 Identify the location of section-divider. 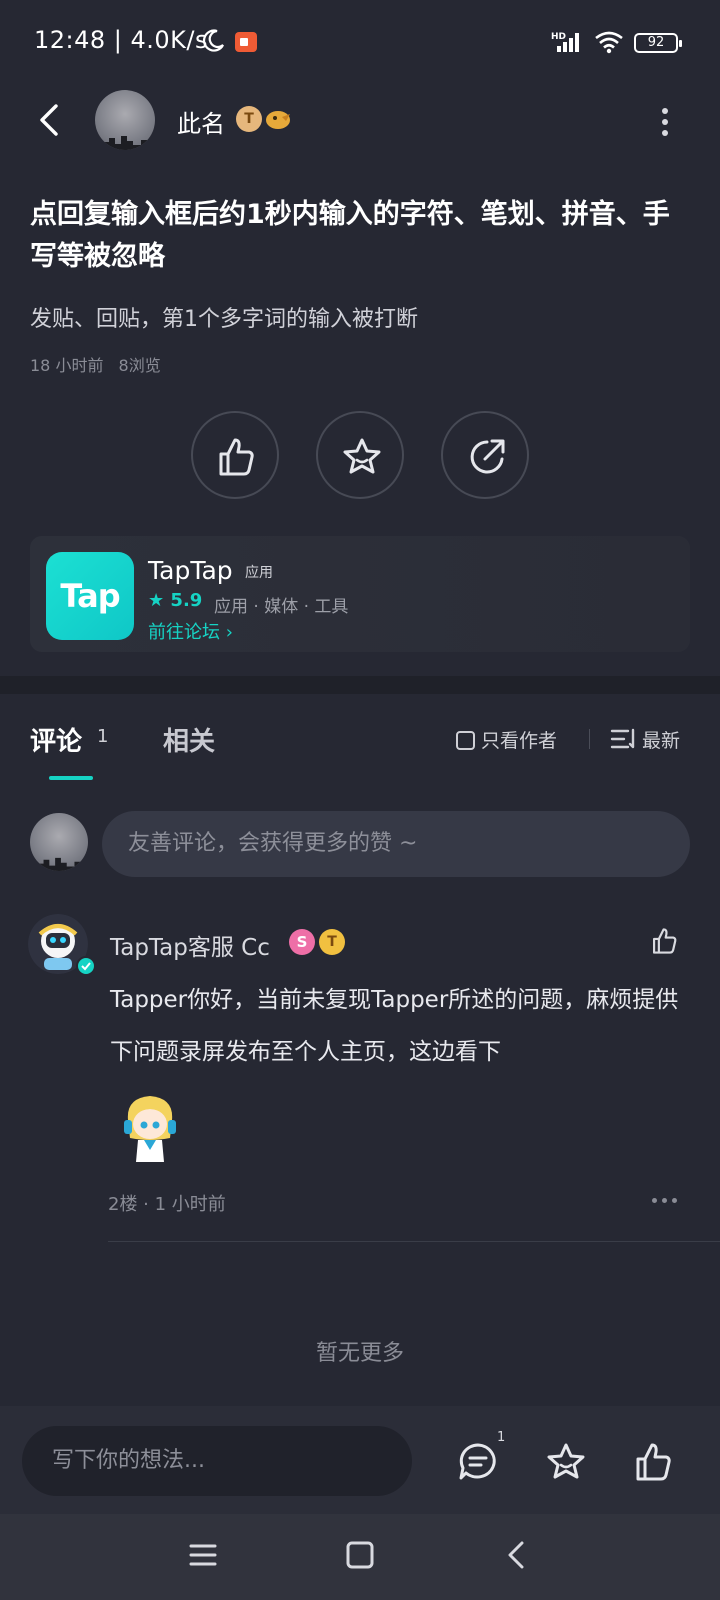
(360, 685).